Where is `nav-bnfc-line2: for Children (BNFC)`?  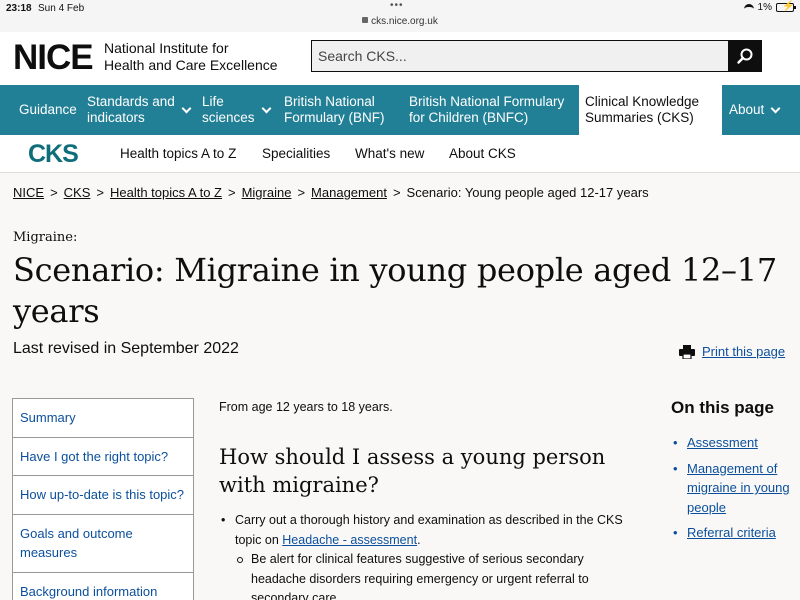
nav-bnfc-line2: for Children (BNFC) is located at coordinates (469, 117).